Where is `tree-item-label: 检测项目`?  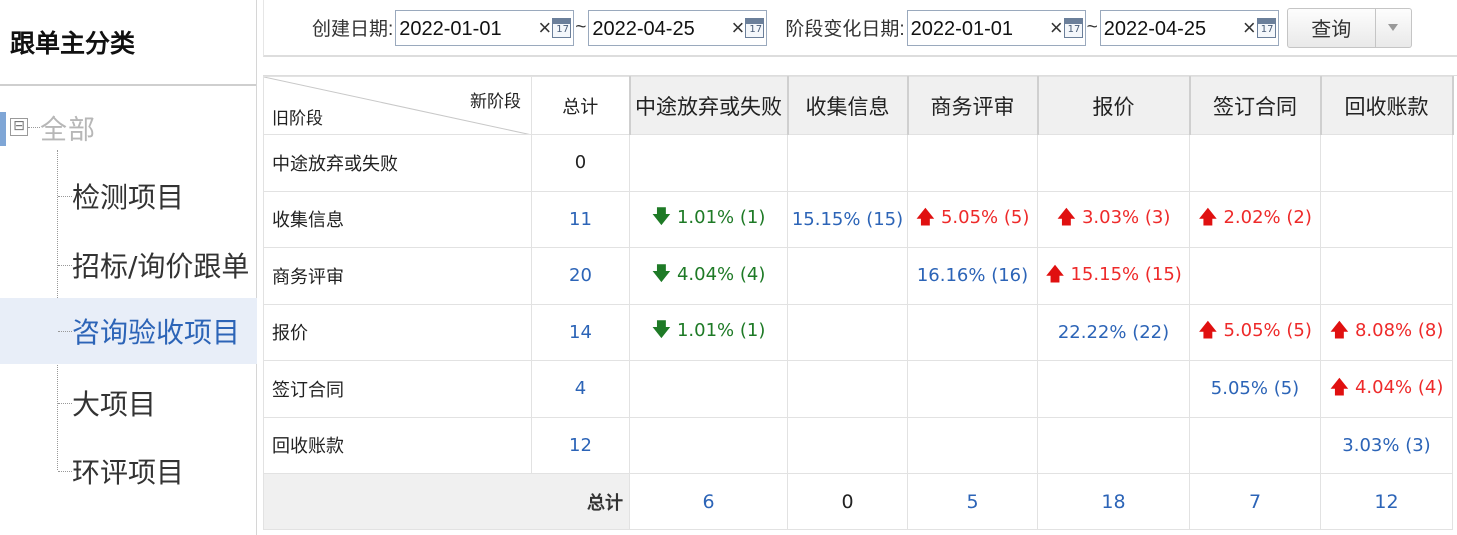
tree-item-label: 检测项目 is located at coordinates (128, 197).